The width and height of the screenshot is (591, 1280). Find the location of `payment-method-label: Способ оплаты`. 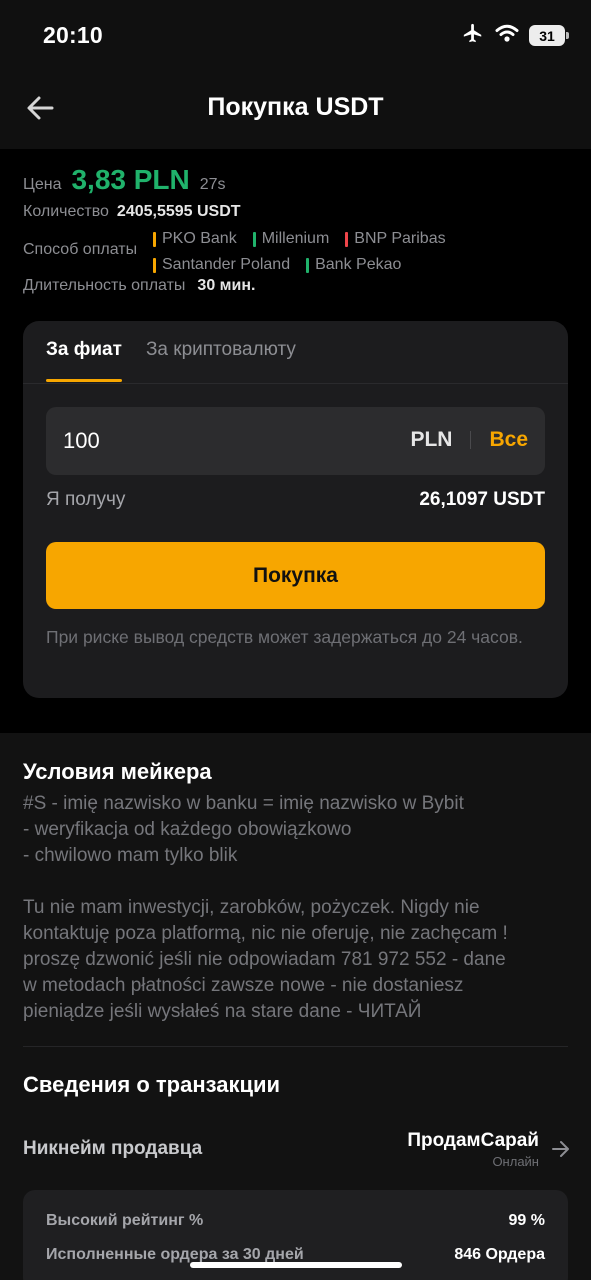

payment-method-label: Способ оплаты is located at coordinates (80, 249).